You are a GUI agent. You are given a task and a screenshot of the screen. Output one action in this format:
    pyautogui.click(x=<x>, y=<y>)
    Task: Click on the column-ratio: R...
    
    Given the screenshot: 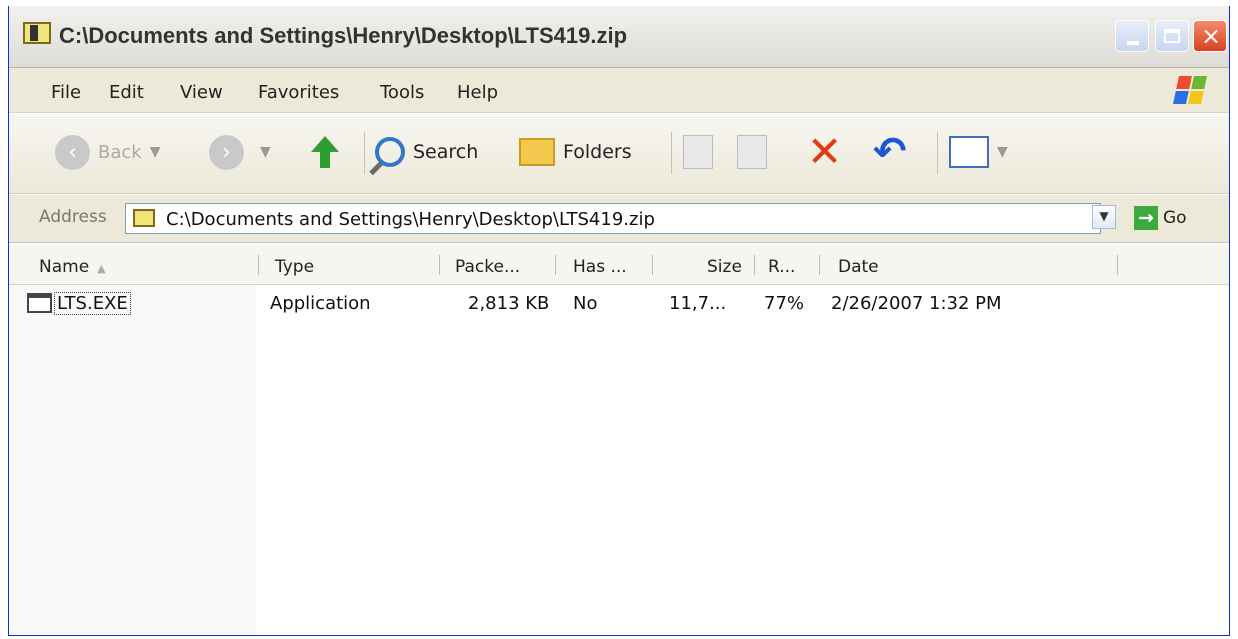 What is the action you would take?
    pyautogui.click(x=781, y=267)
    